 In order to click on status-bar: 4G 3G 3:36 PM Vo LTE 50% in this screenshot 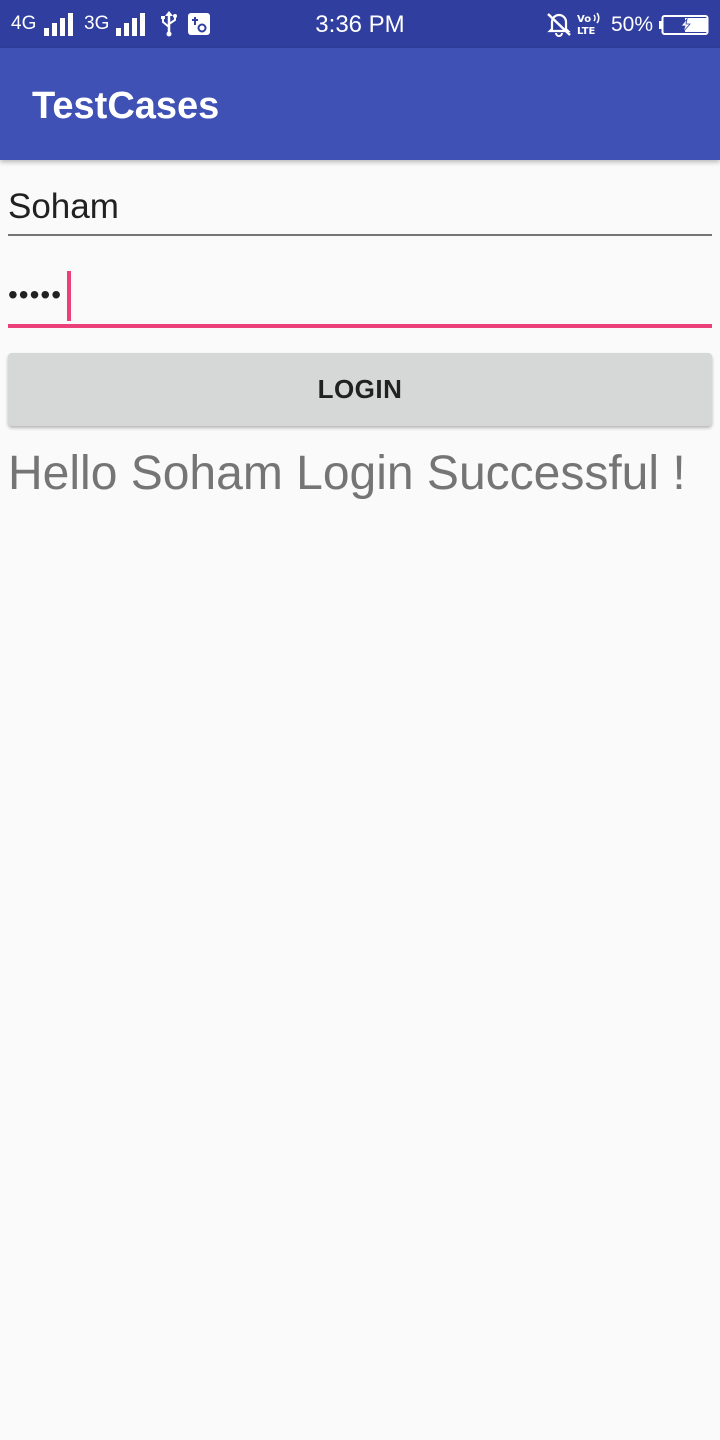, I will do `click(360, 24)`.